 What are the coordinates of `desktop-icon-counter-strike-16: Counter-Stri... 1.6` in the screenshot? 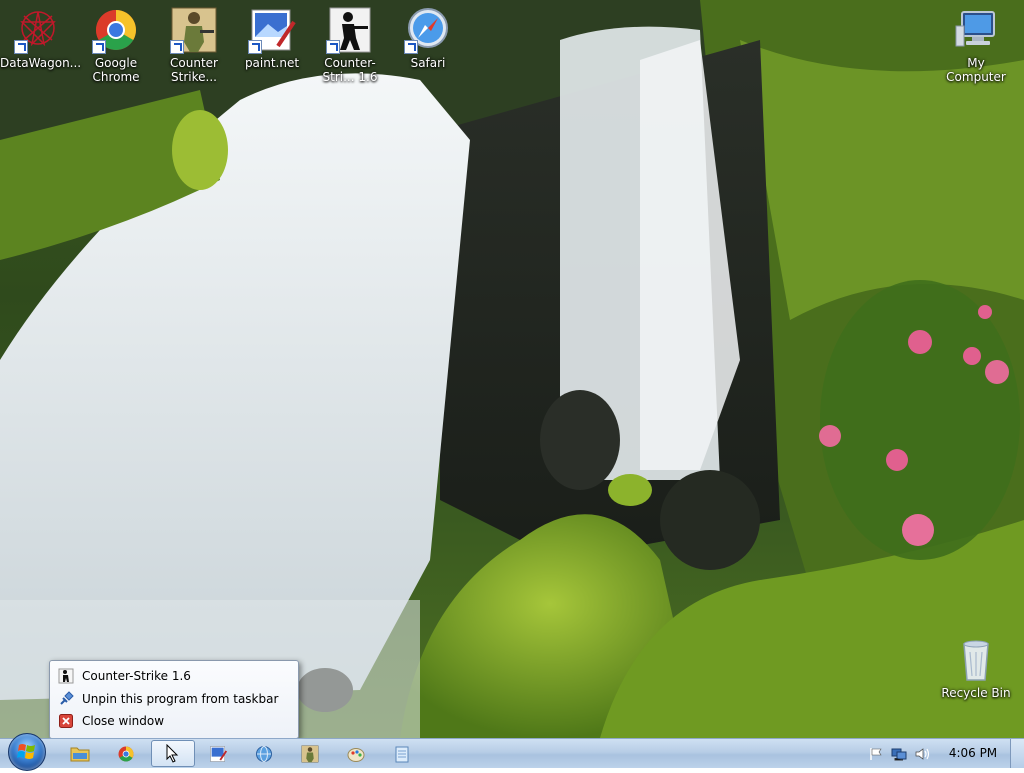 It's located at (350, 45).